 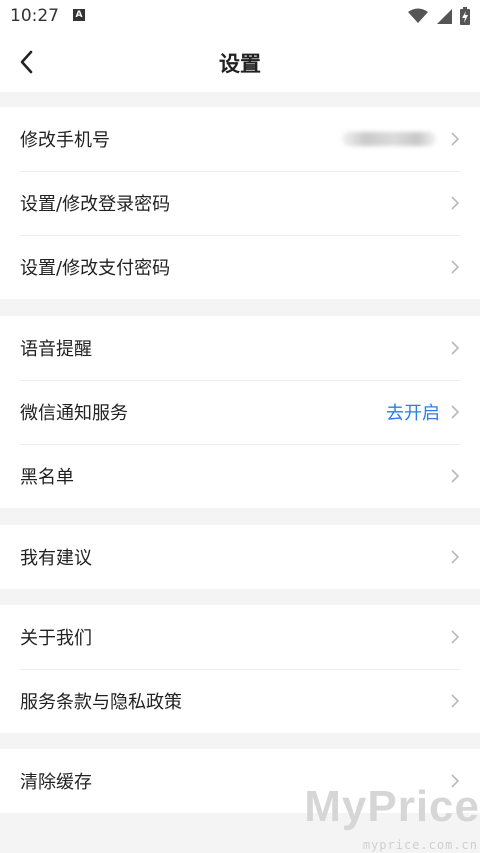 What do you see at coordinates (95, 204) in the screenshot?
I see `row-label: 设置/修改登录密码` at bounding box center [95, 204].